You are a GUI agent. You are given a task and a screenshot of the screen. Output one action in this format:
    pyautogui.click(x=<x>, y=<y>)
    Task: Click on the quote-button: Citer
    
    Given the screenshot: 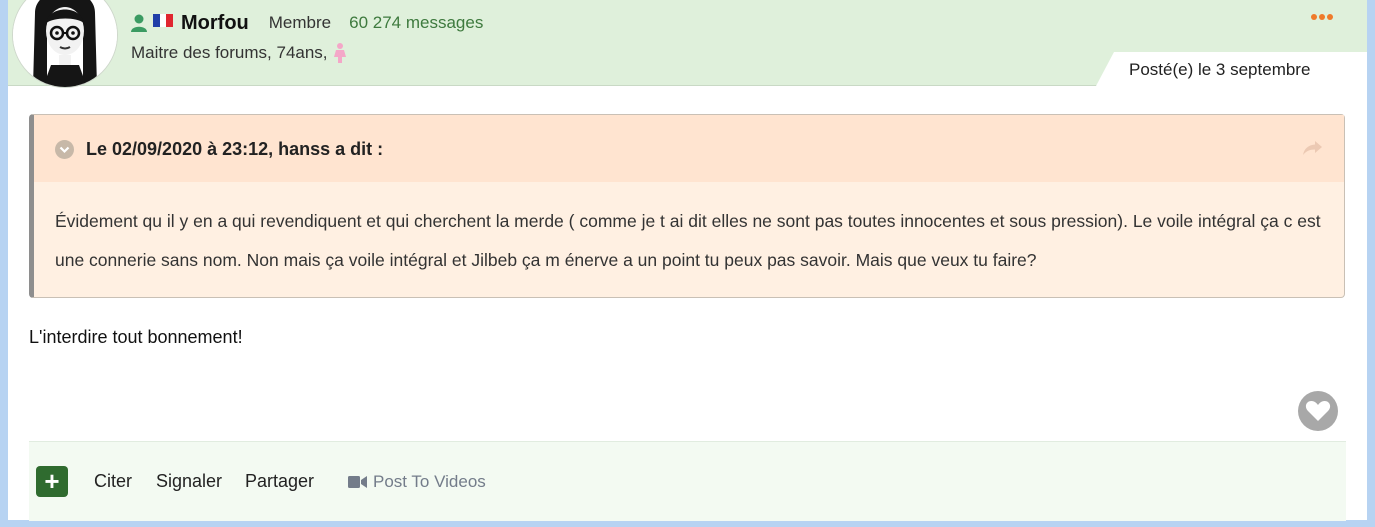 What is the action you would take?
    pyautogui.click(x=113, y=481)
    